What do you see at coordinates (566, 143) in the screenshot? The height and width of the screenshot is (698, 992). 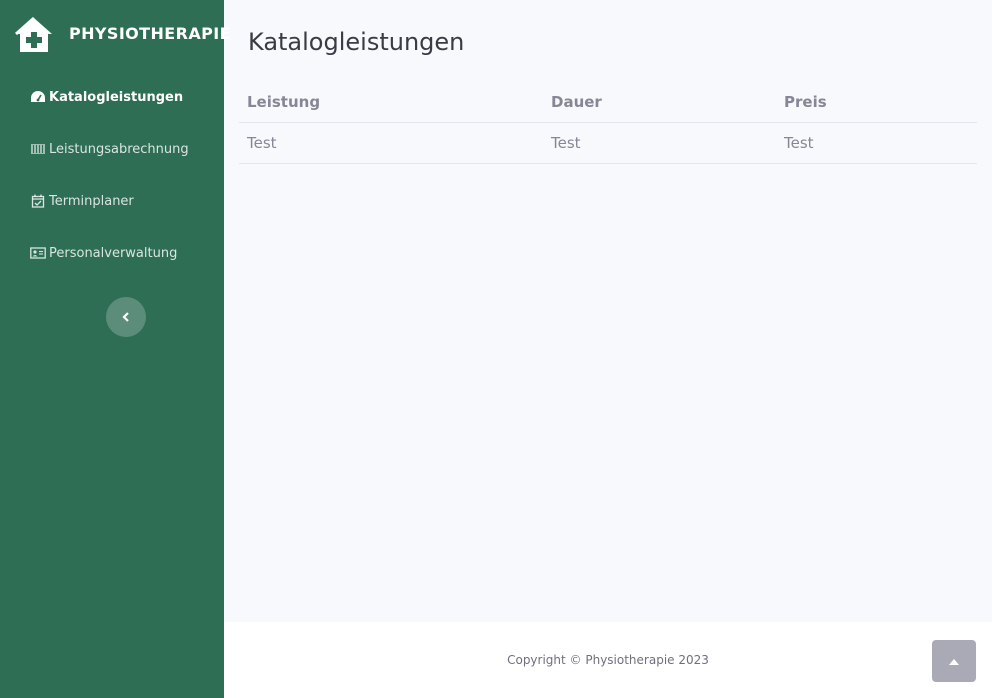 I see `table-cell-dauer: Test` at bounding box center [566, 143].